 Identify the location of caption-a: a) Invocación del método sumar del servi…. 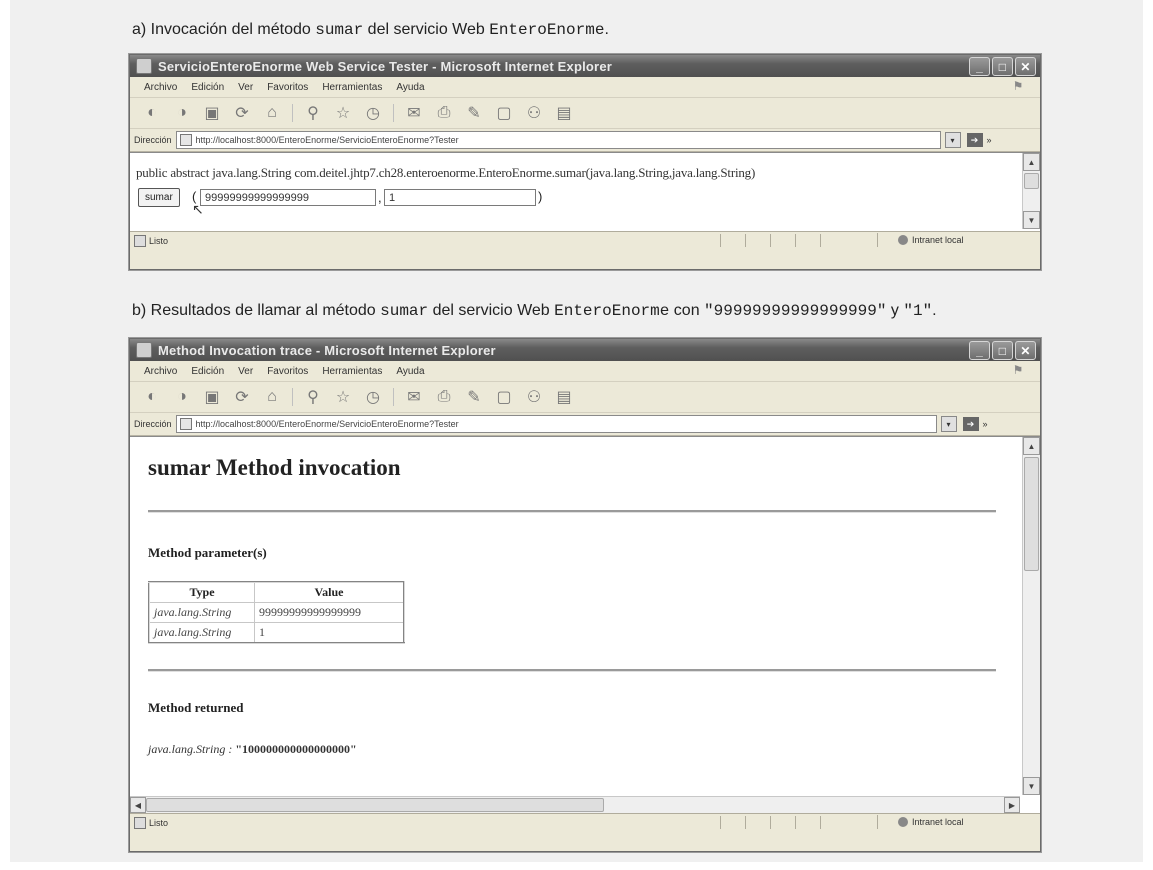
(370, 30).